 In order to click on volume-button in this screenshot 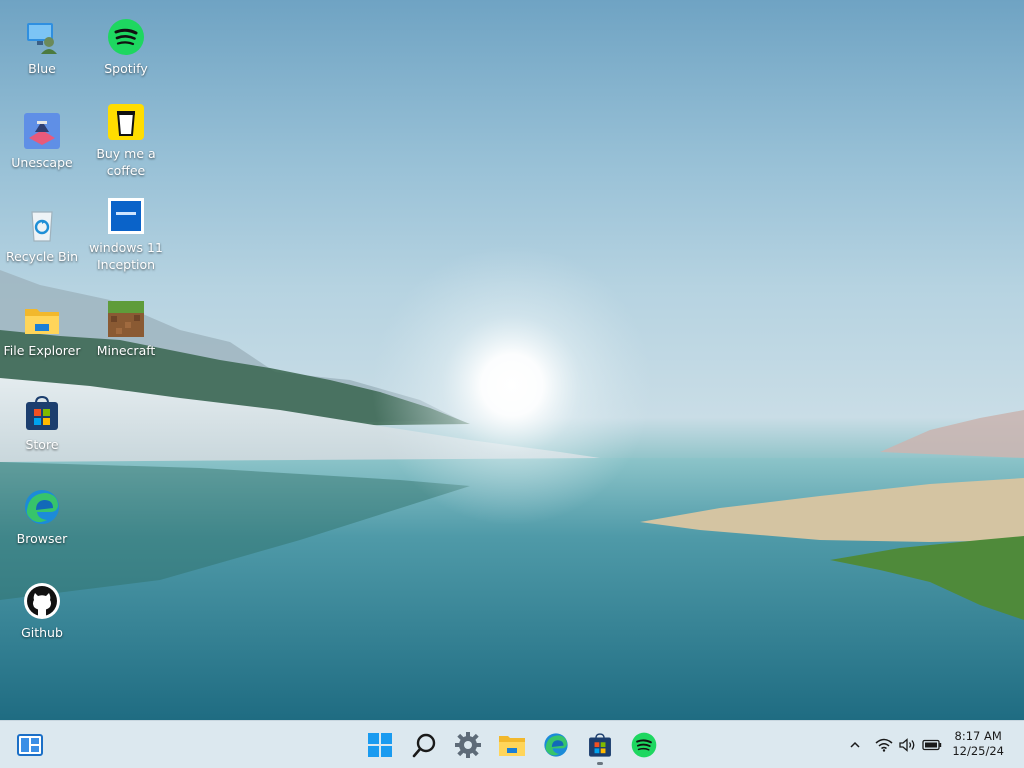, I will do `click(908, 745)`.